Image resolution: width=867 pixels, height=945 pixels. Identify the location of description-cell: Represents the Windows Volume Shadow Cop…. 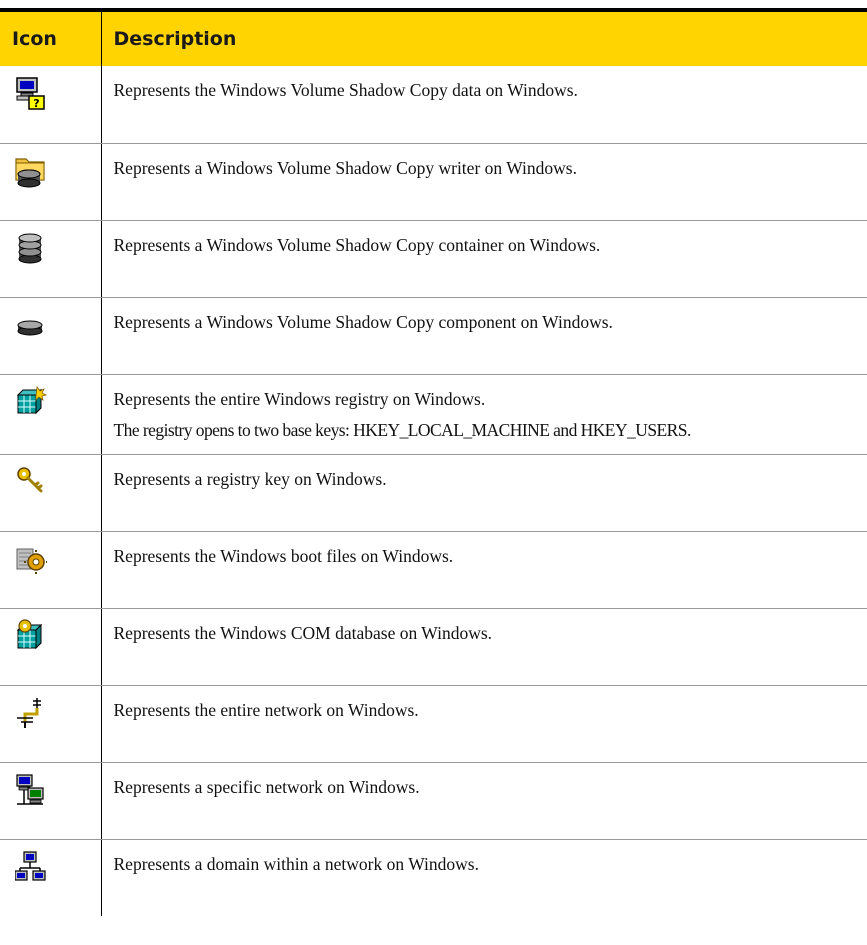
(483, 105).